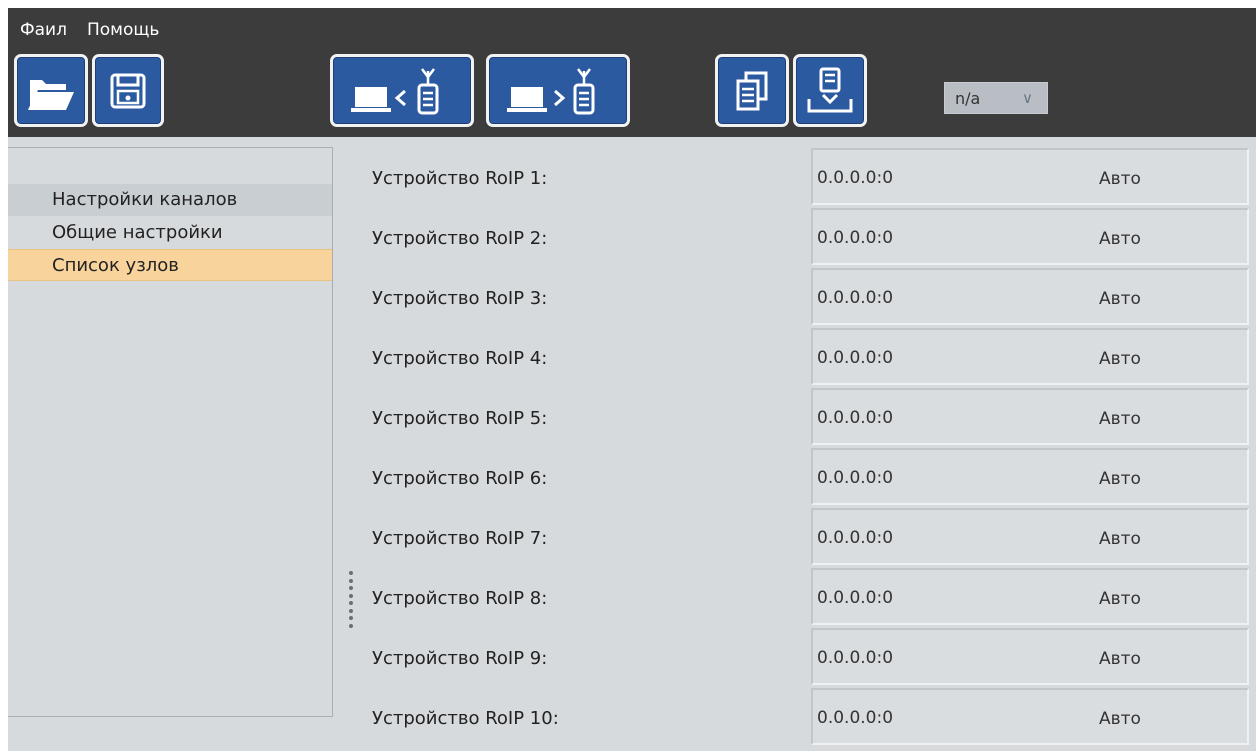 The height and width of the screenshot is (751, 1256). Describe the element at coordinates (809, 537) in the screenshot. I see `device-row: Устройство RoIP 7: 0.0.0.0:0 Авто` at that location.